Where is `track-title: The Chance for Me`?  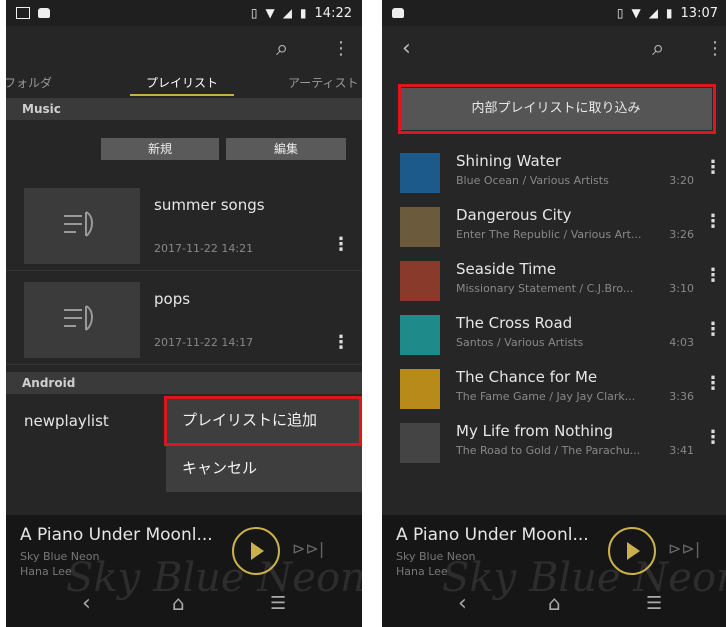
track-title: The Chance for Me is located at coordinates (527, 377).